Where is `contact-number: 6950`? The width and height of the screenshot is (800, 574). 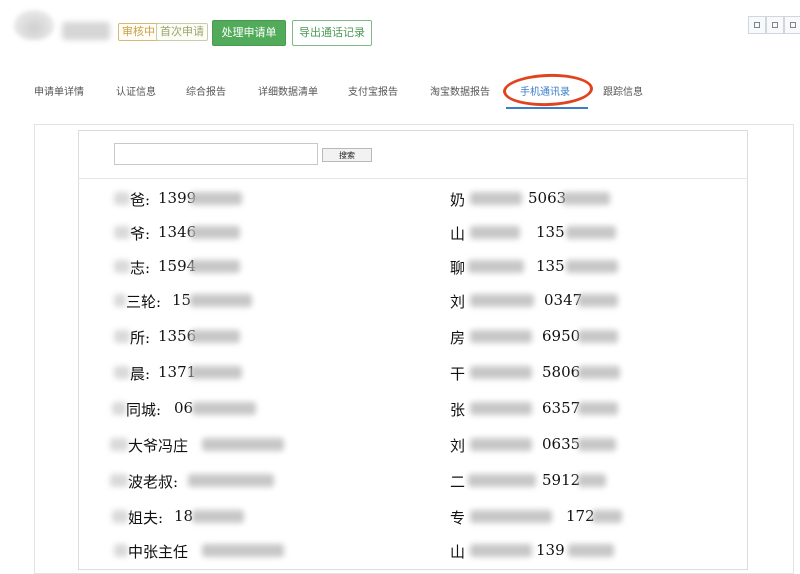 contact-number: 6950 is located at coordinates (561, 336).